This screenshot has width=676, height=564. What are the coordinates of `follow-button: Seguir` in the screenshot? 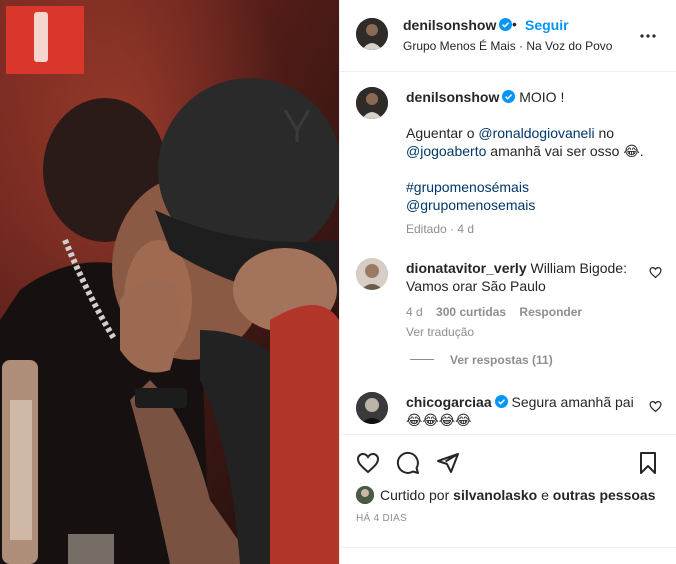 It's located at (547, 25).